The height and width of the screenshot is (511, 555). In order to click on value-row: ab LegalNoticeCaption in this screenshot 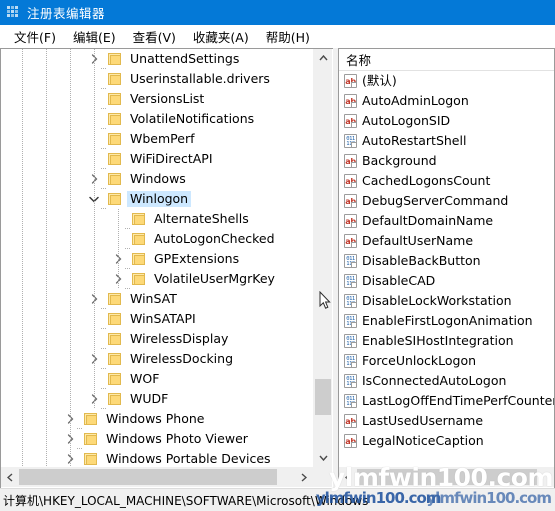, I will do `click(446, 441)`.